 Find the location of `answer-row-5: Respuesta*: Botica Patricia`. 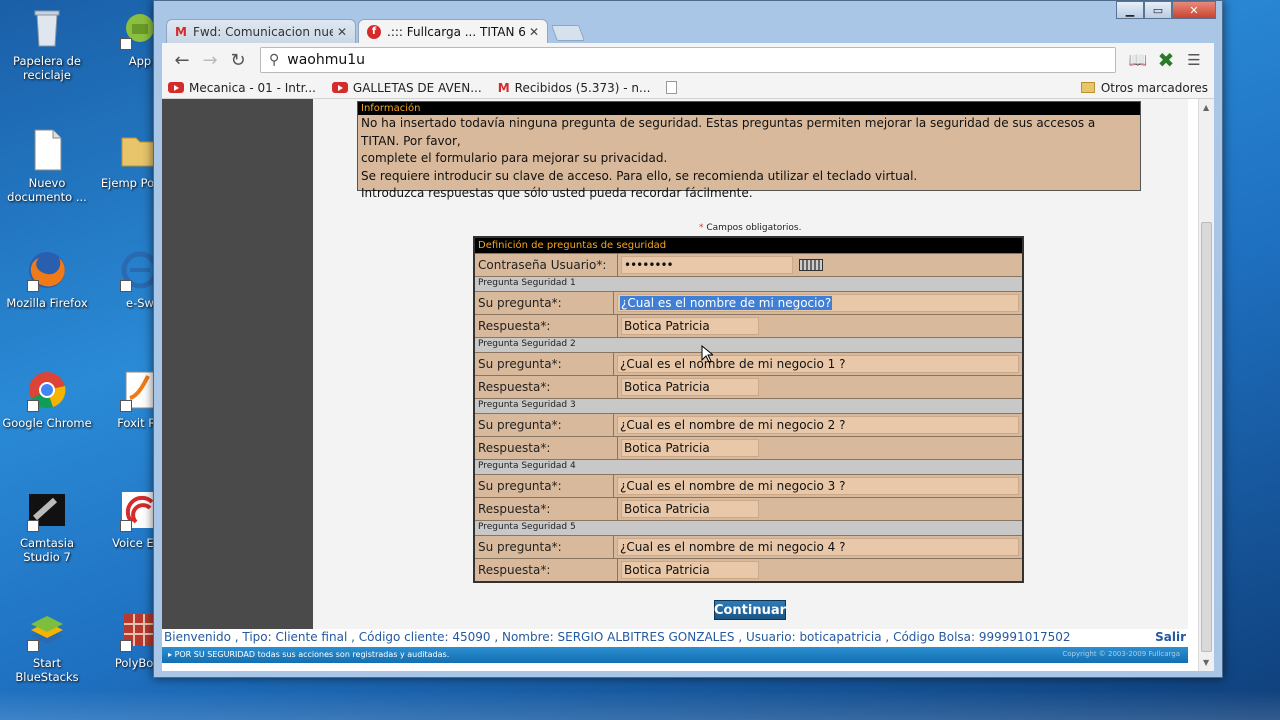

answer-row-5: Respuesta*: Botica Patricia is located at coordinates (748, 569).